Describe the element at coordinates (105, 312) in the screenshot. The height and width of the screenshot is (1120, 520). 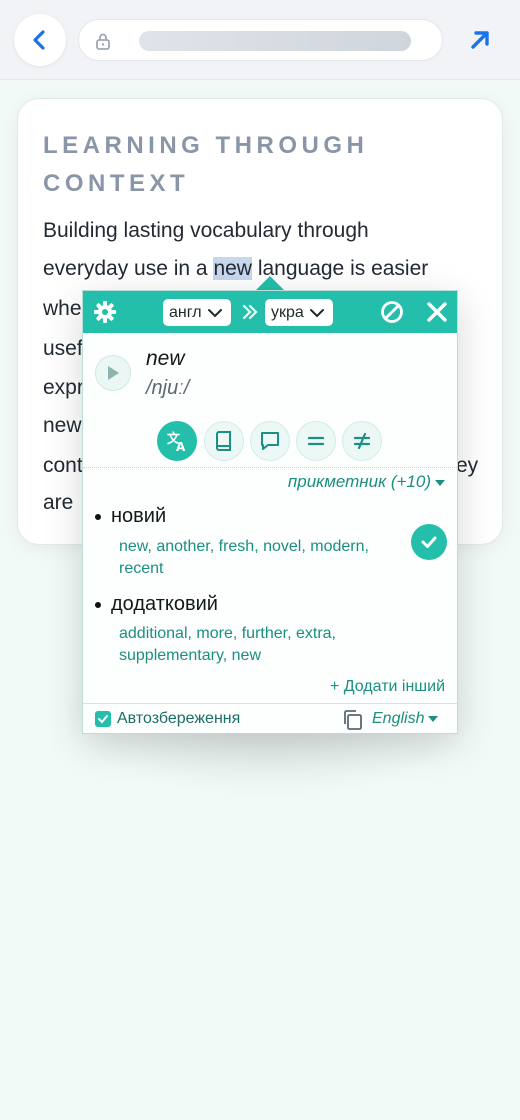
I see `gear-icon` at that location.